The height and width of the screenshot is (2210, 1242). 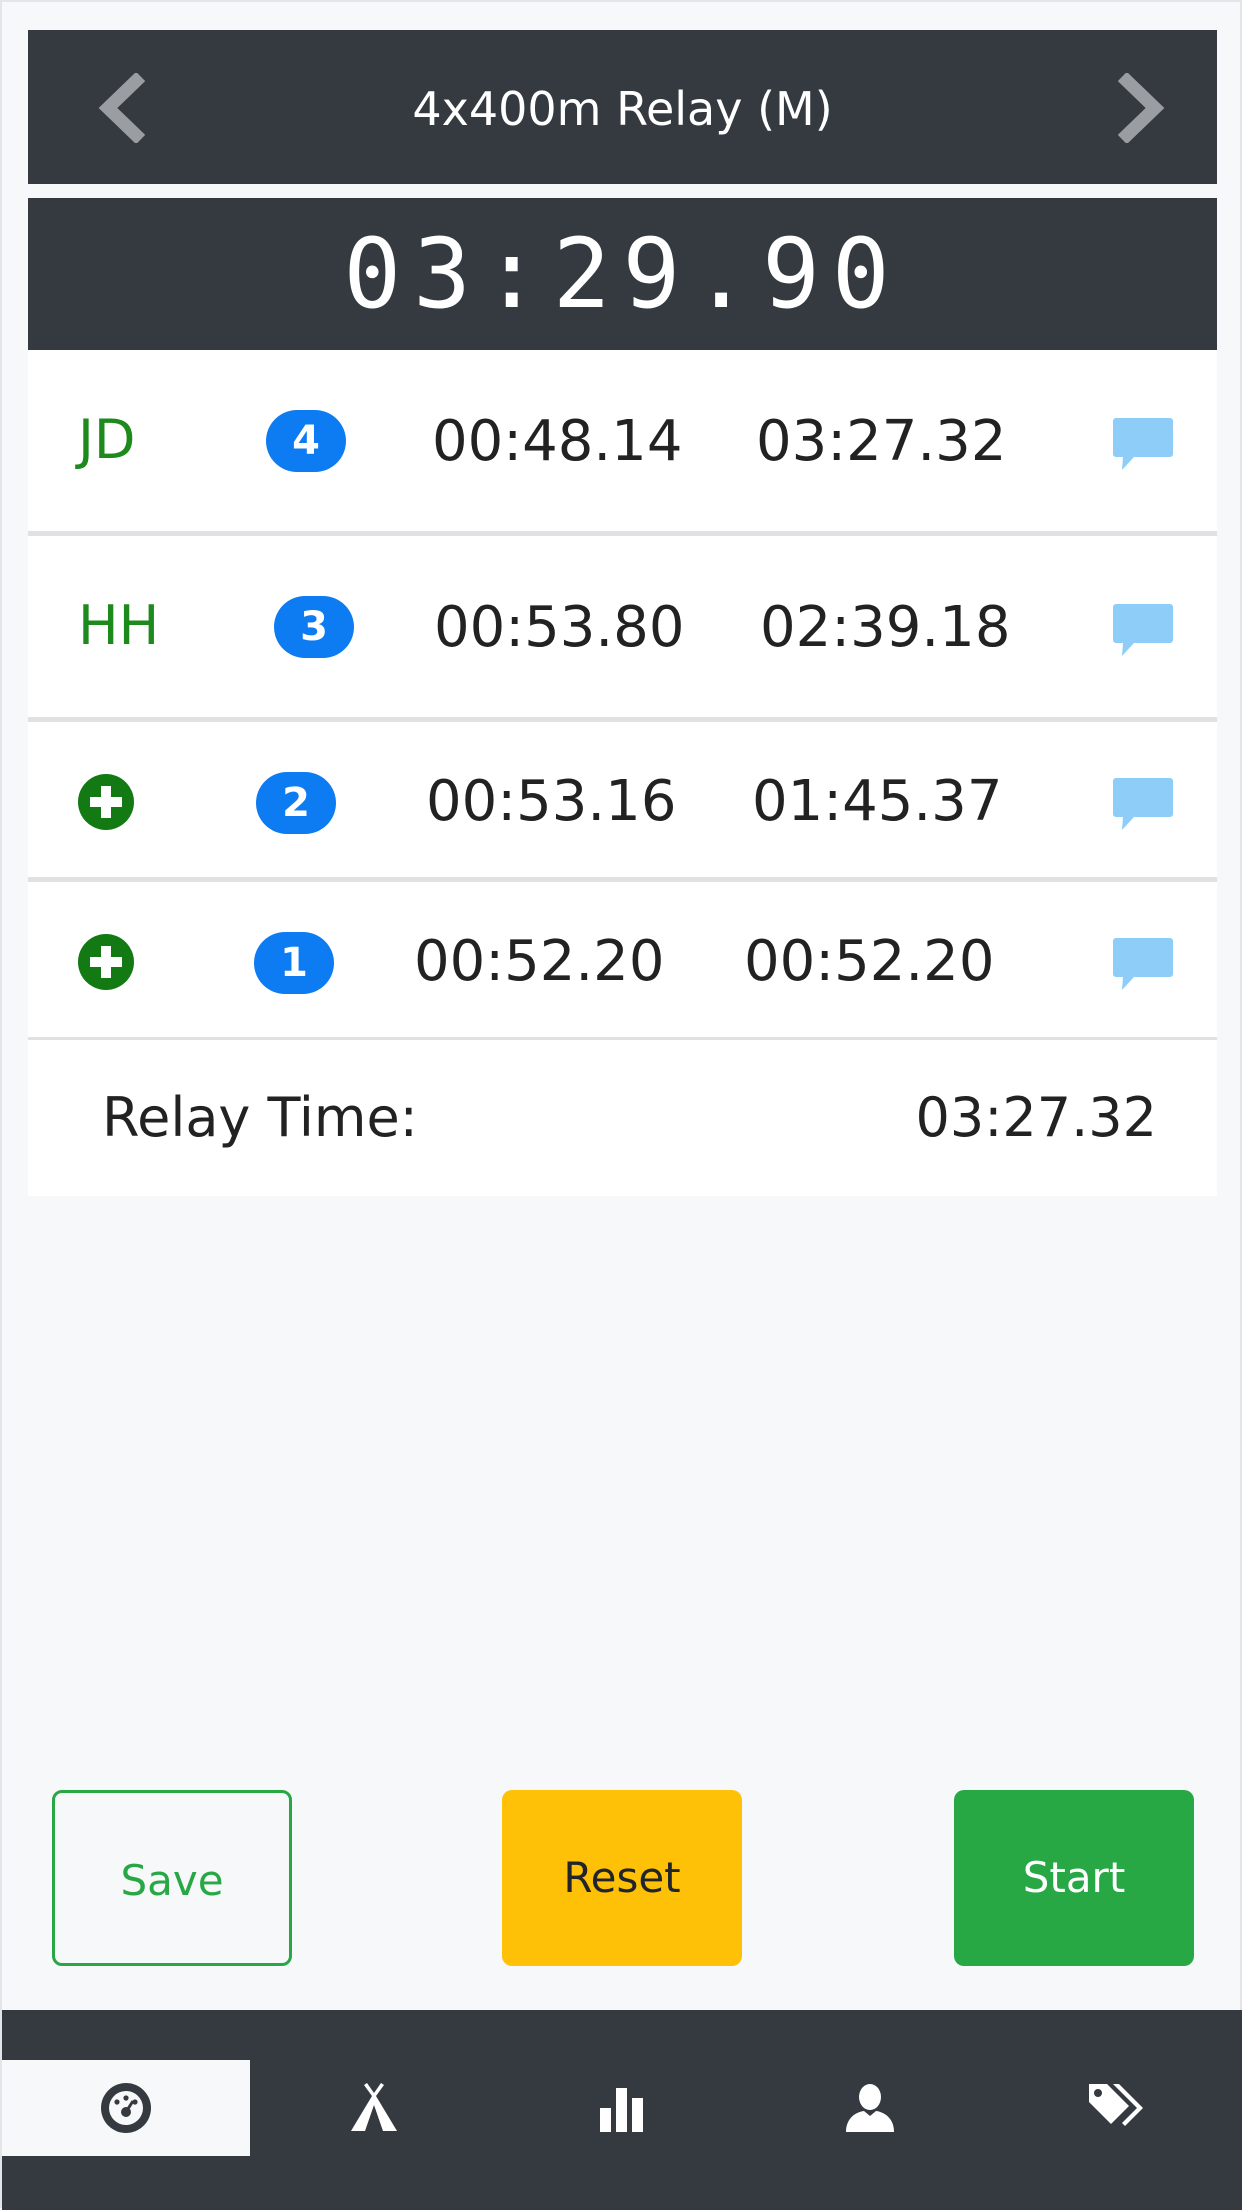 What do you see at coordinates (551, 801) in the screenshot?
I see `split-time: 00:53.16` at bounding box center [551, 801].